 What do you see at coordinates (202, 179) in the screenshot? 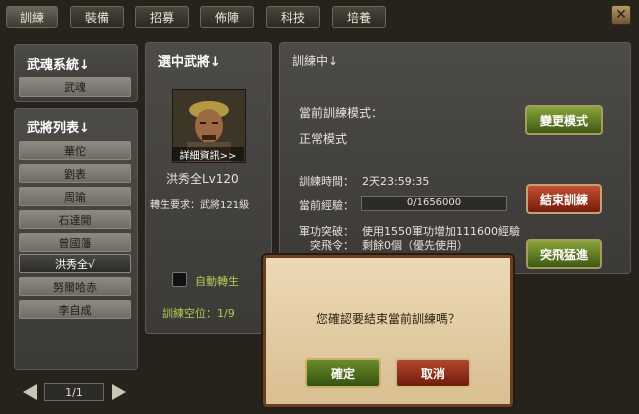
I see `general-name-level: 洪秀全Lv120` at bounding box center [202, 179].